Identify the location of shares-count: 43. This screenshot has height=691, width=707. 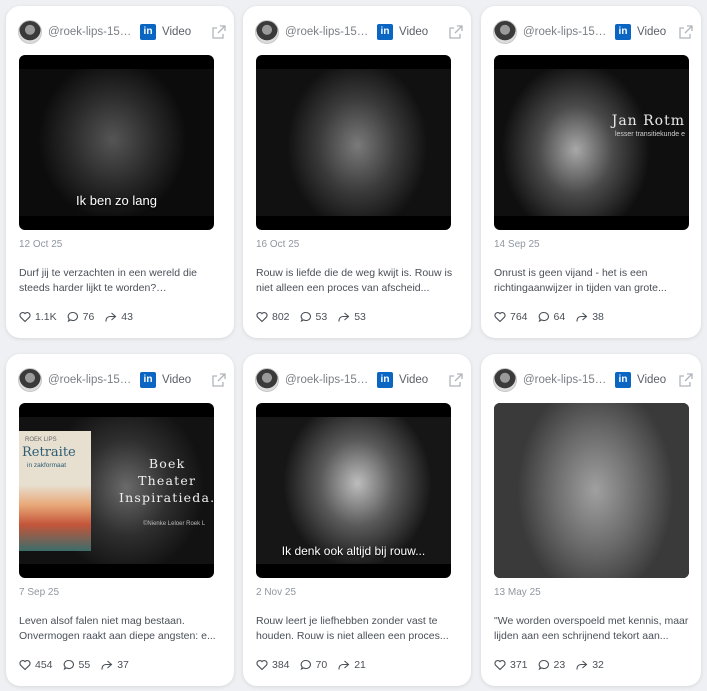
(127, 317).